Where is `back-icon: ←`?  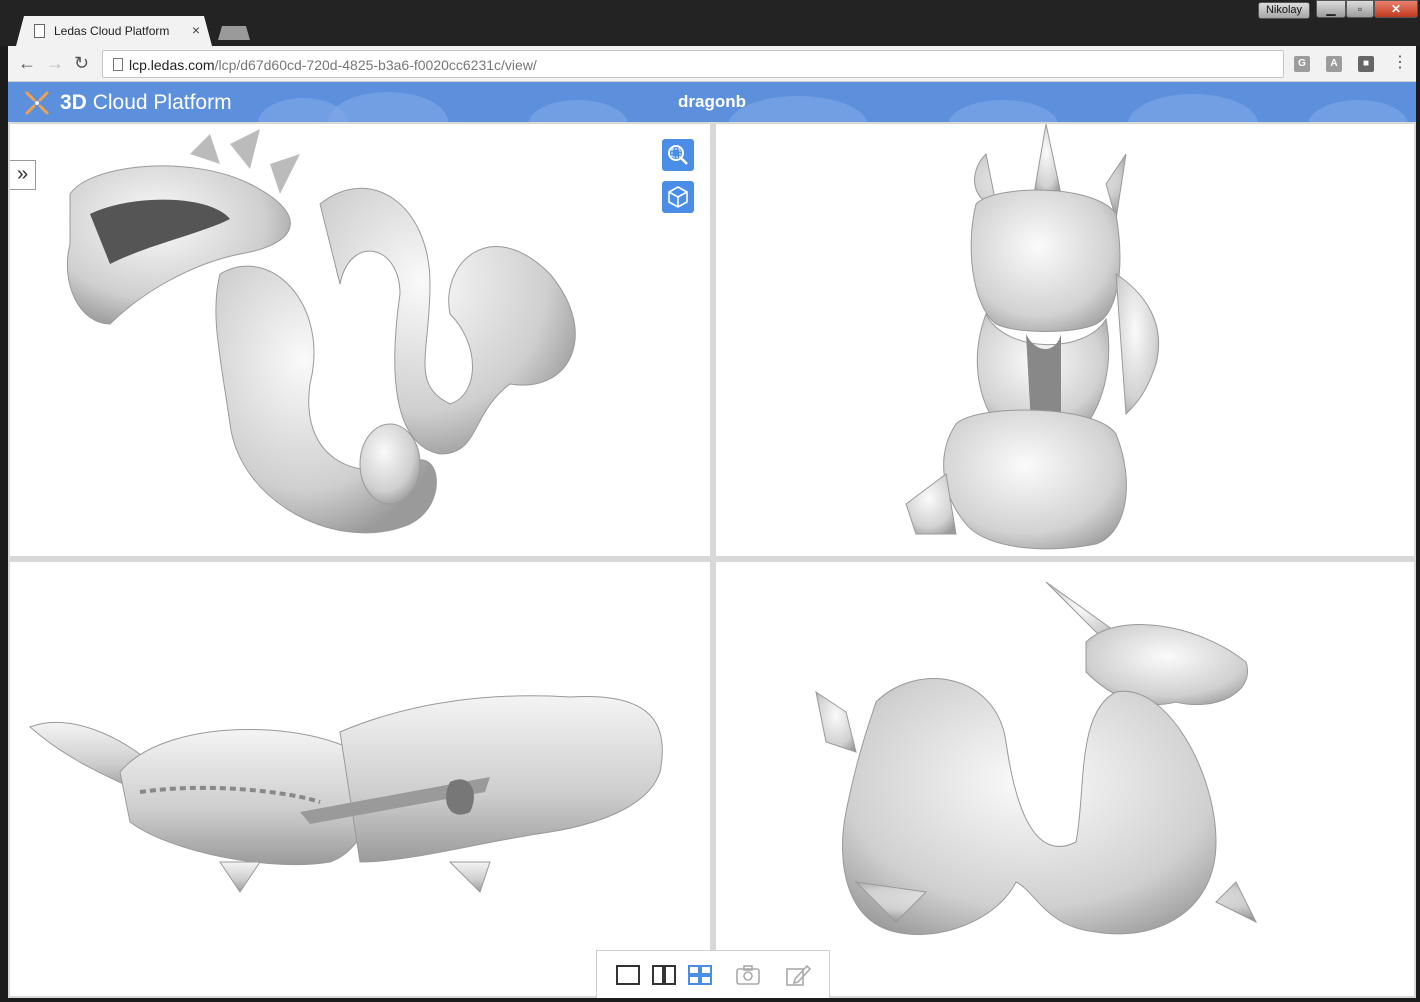
back-icon: ← is located at coordinates (27, 63).